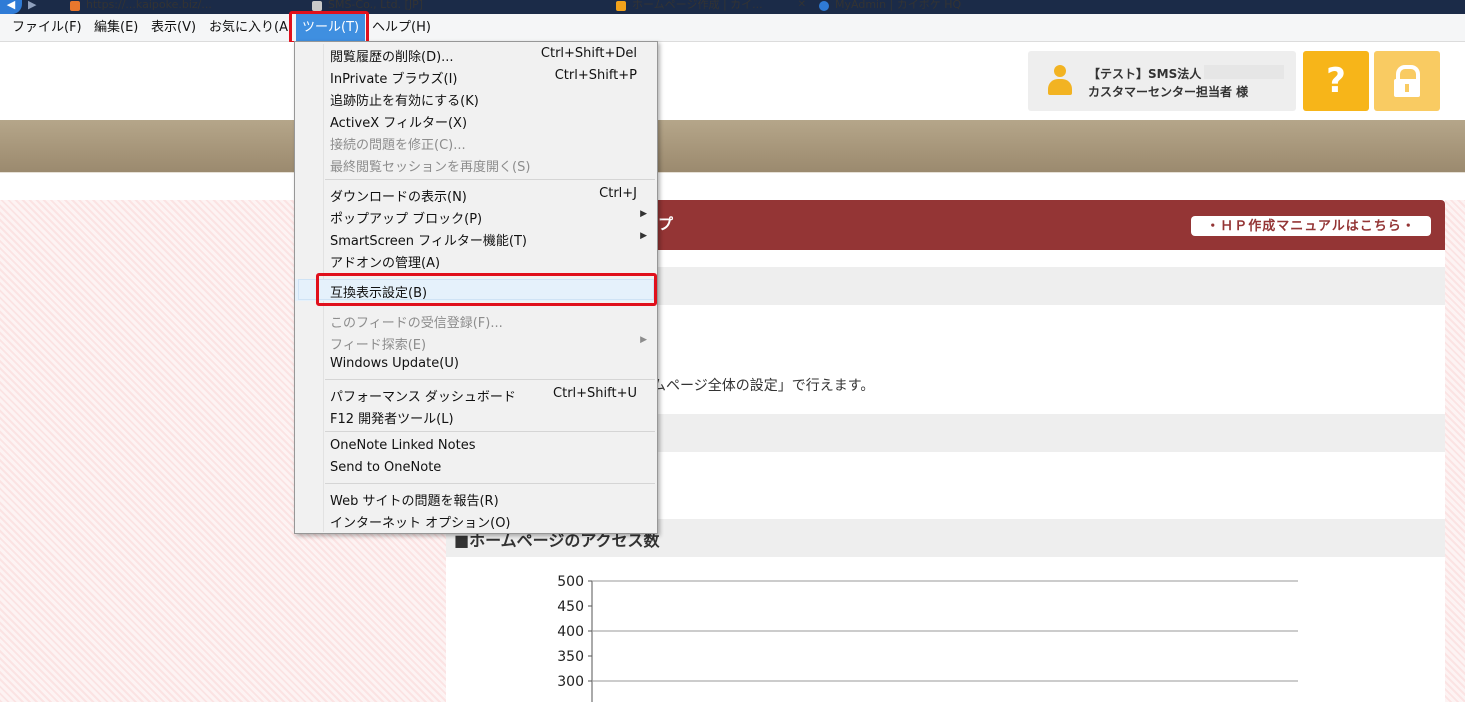 The width and height of the screenshot is (1465, 702). Describe the element at coordinates (476, 260) in the screenshot. I see `menu-item-manage-addons: アドオンの管理(A)` at that location.